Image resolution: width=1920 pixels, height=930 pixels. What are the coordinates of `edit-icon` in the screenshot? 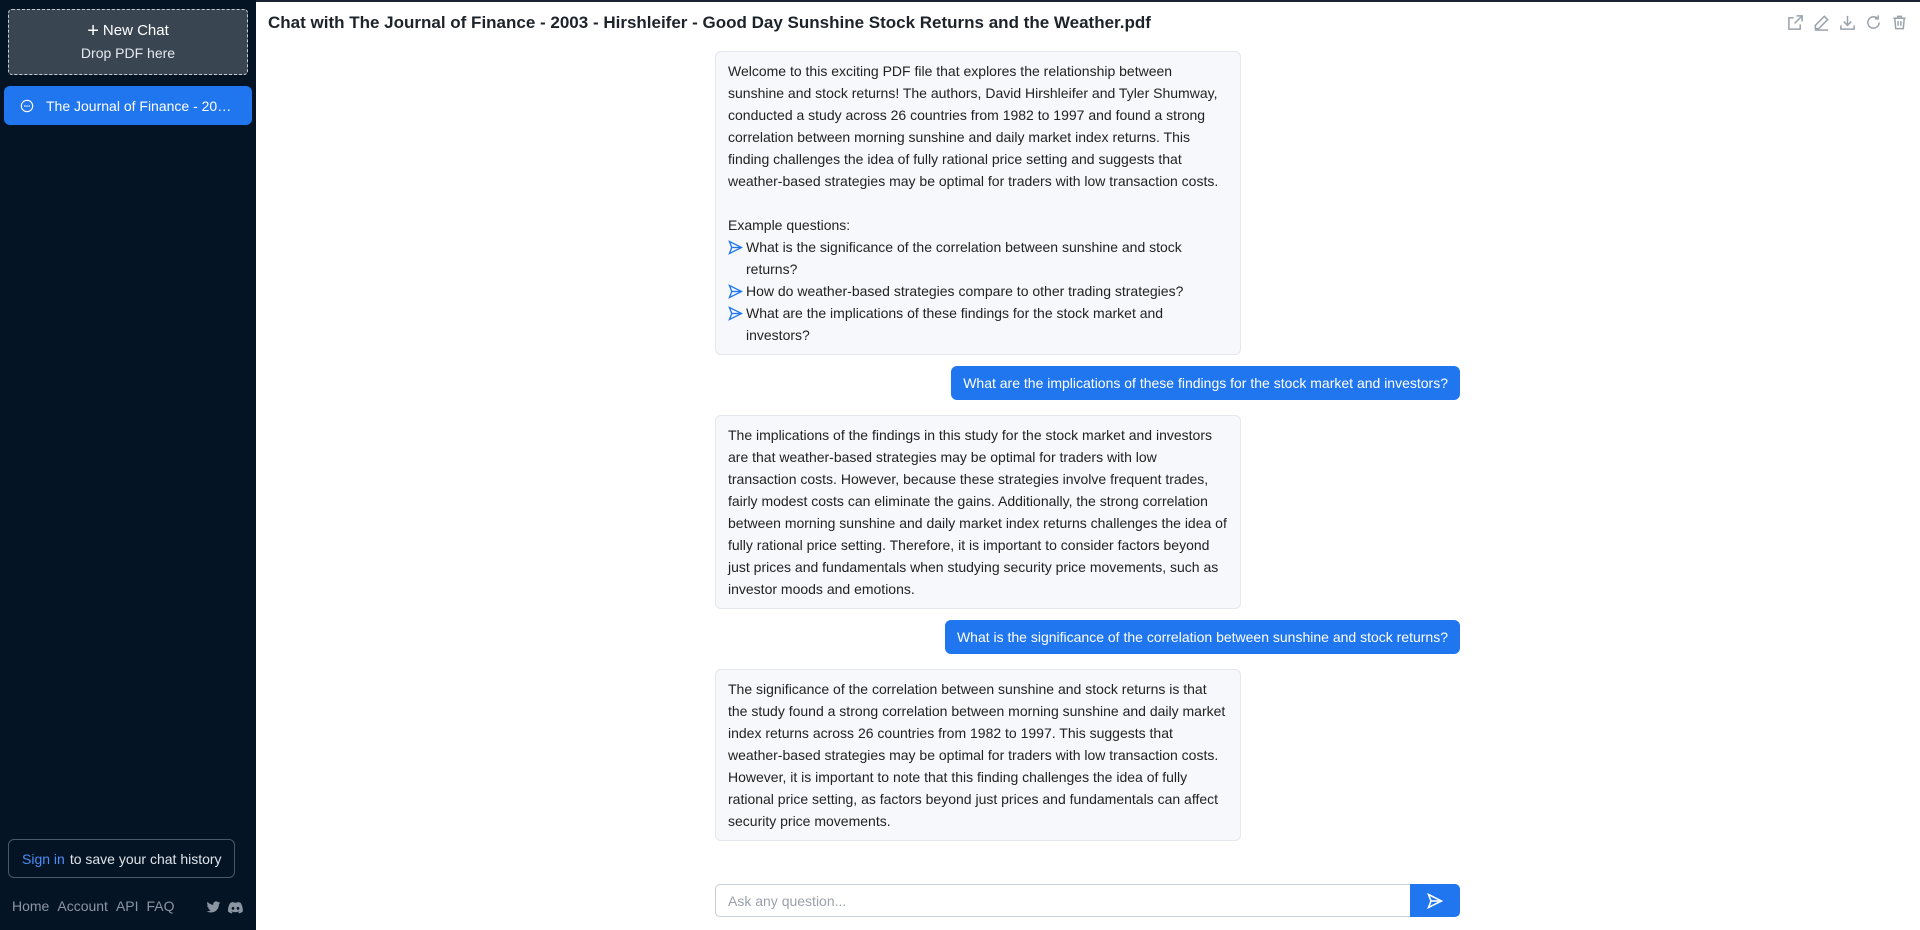 It's located at (1821, 23).